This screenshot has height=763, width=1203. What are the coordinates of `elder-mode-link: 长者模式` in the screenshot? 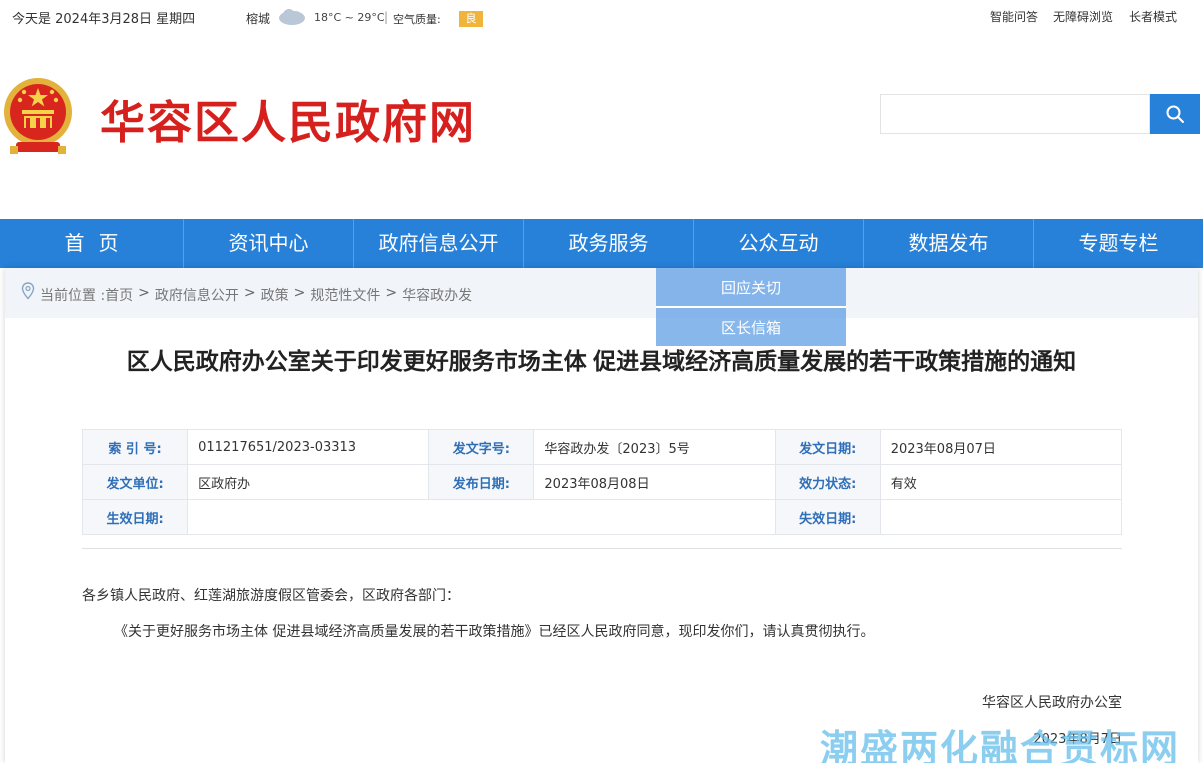 It's located at (1153, 16).